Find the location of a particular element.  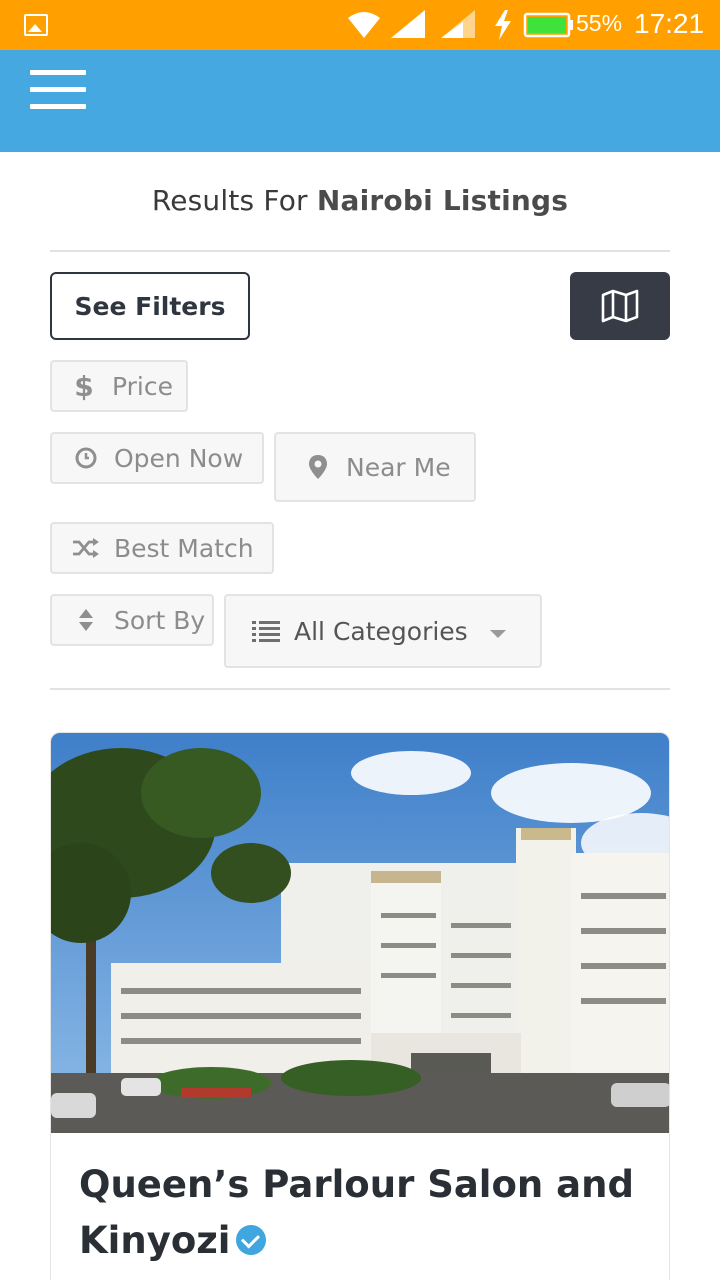

sort-by-label: Sort By is located at coordinates (160, 620).